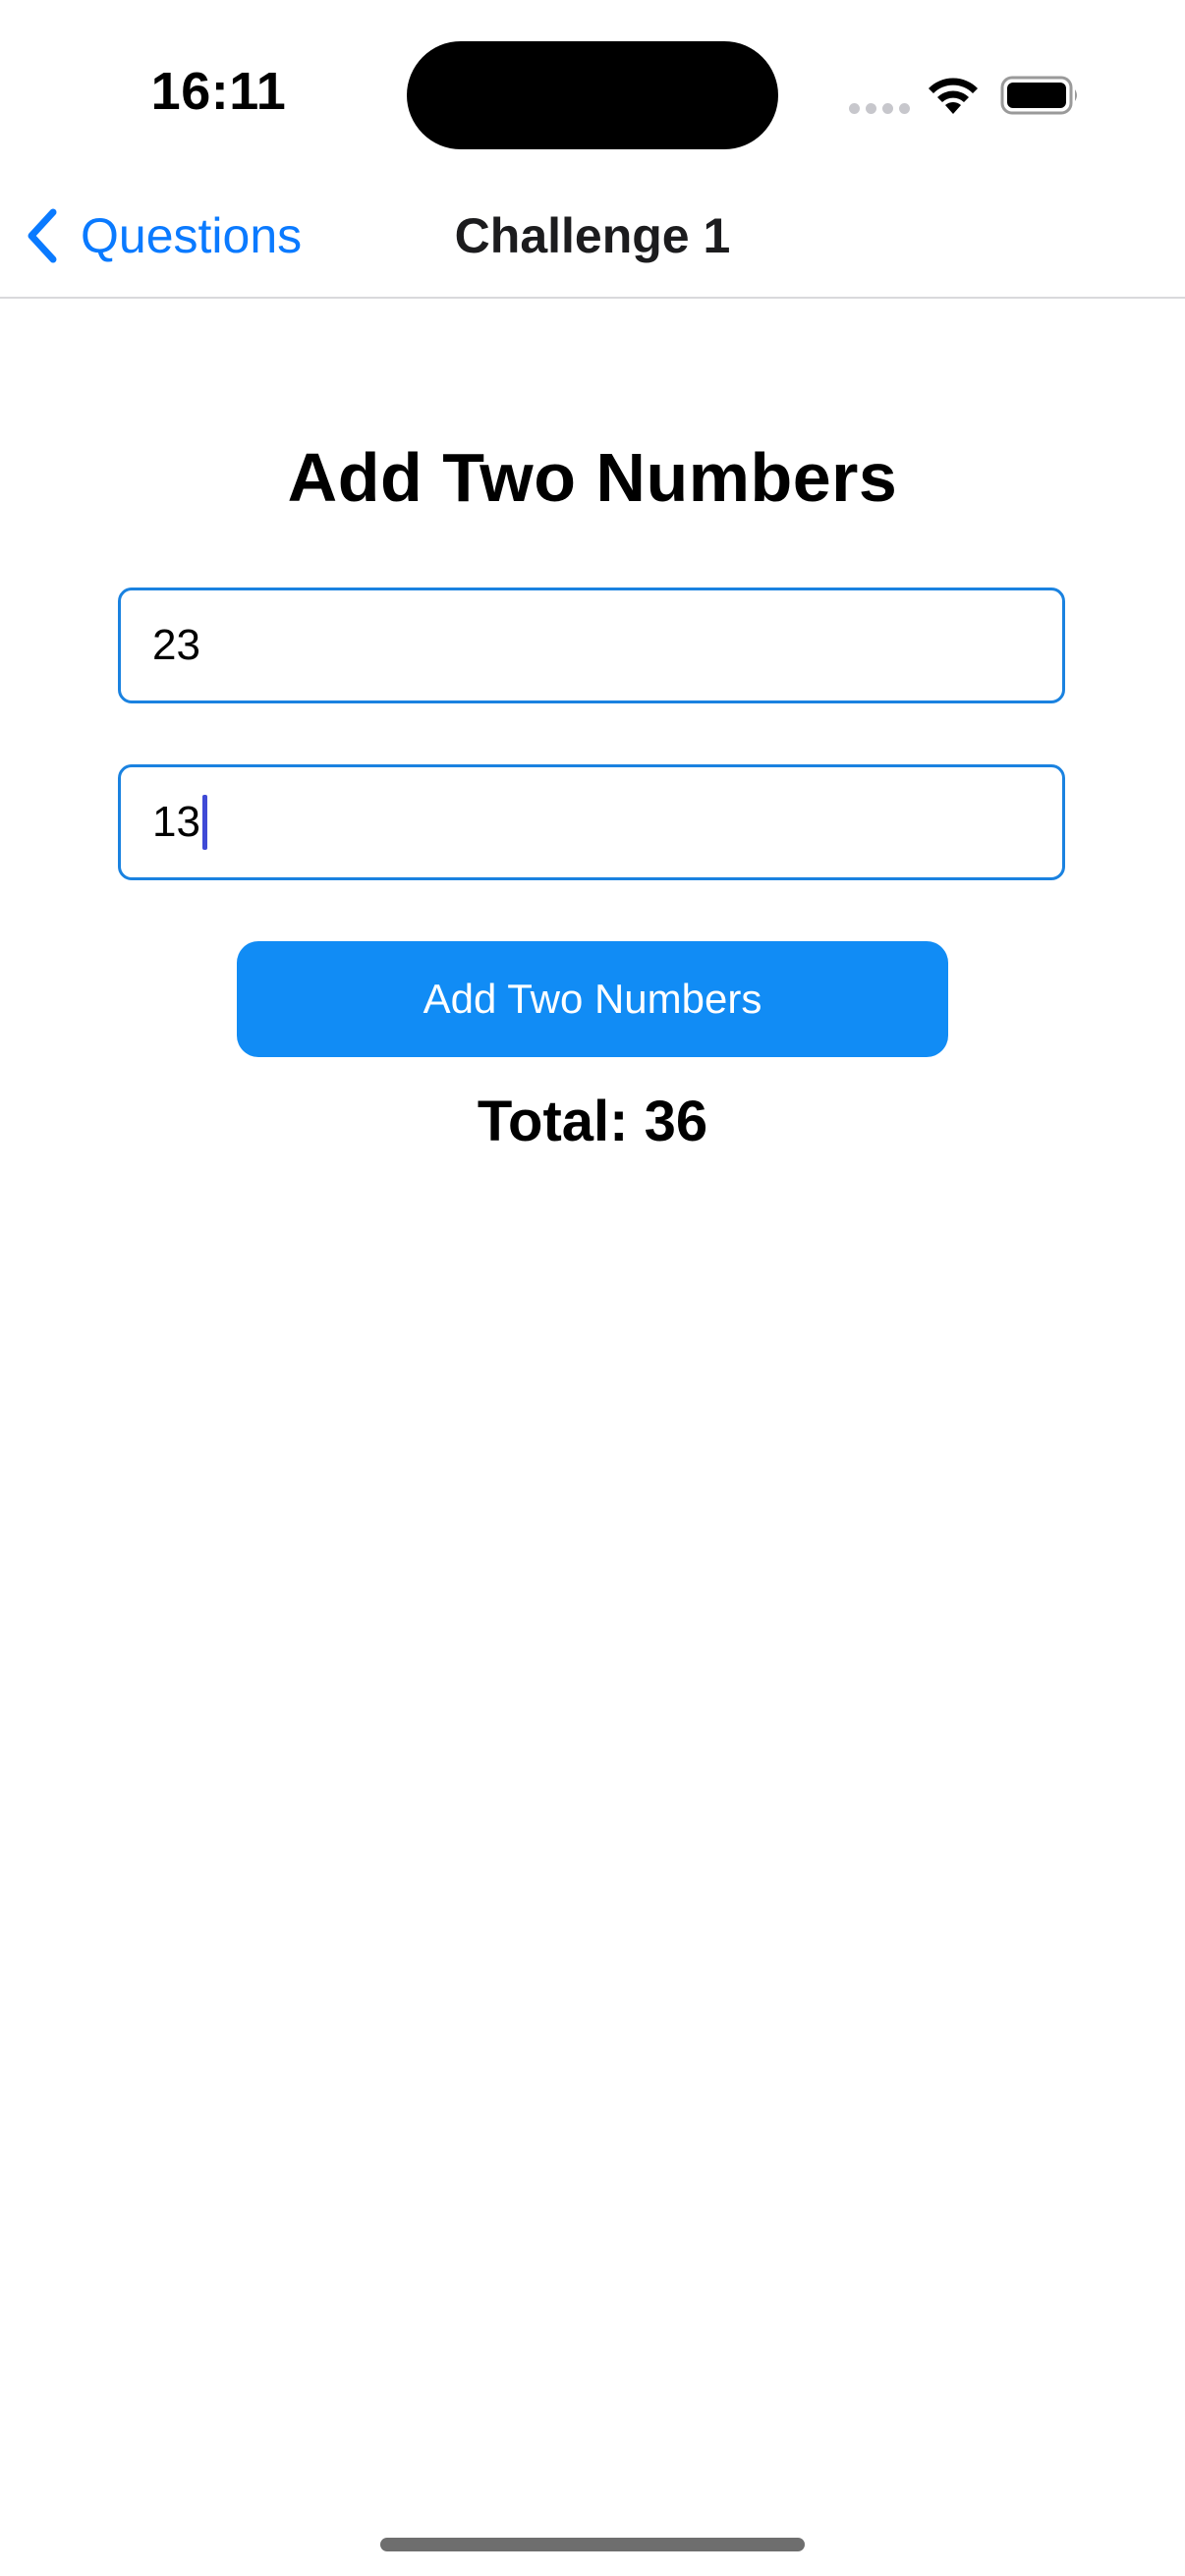  Describe the element at coordinates (592, 477) in the screenshot. I see `page-heading: Add Two Numbers` at that location.